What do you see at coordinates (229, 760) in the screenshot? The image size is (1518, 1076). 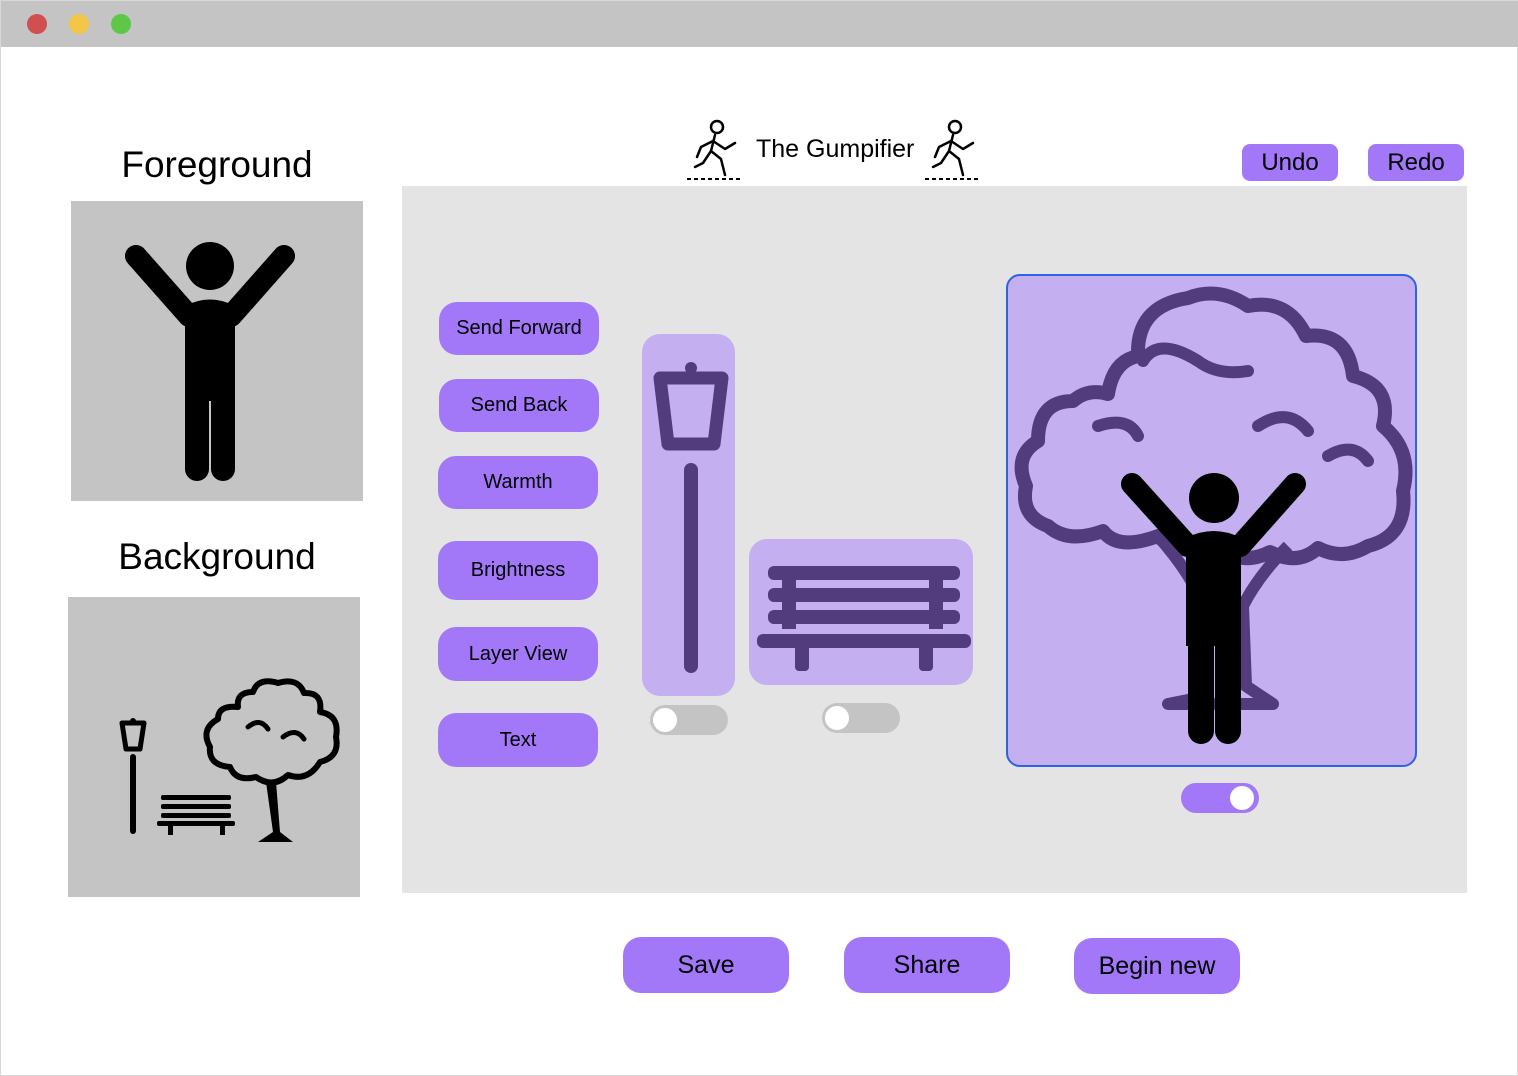 I see `park-scene-icon` at bounding box center [229, 760].